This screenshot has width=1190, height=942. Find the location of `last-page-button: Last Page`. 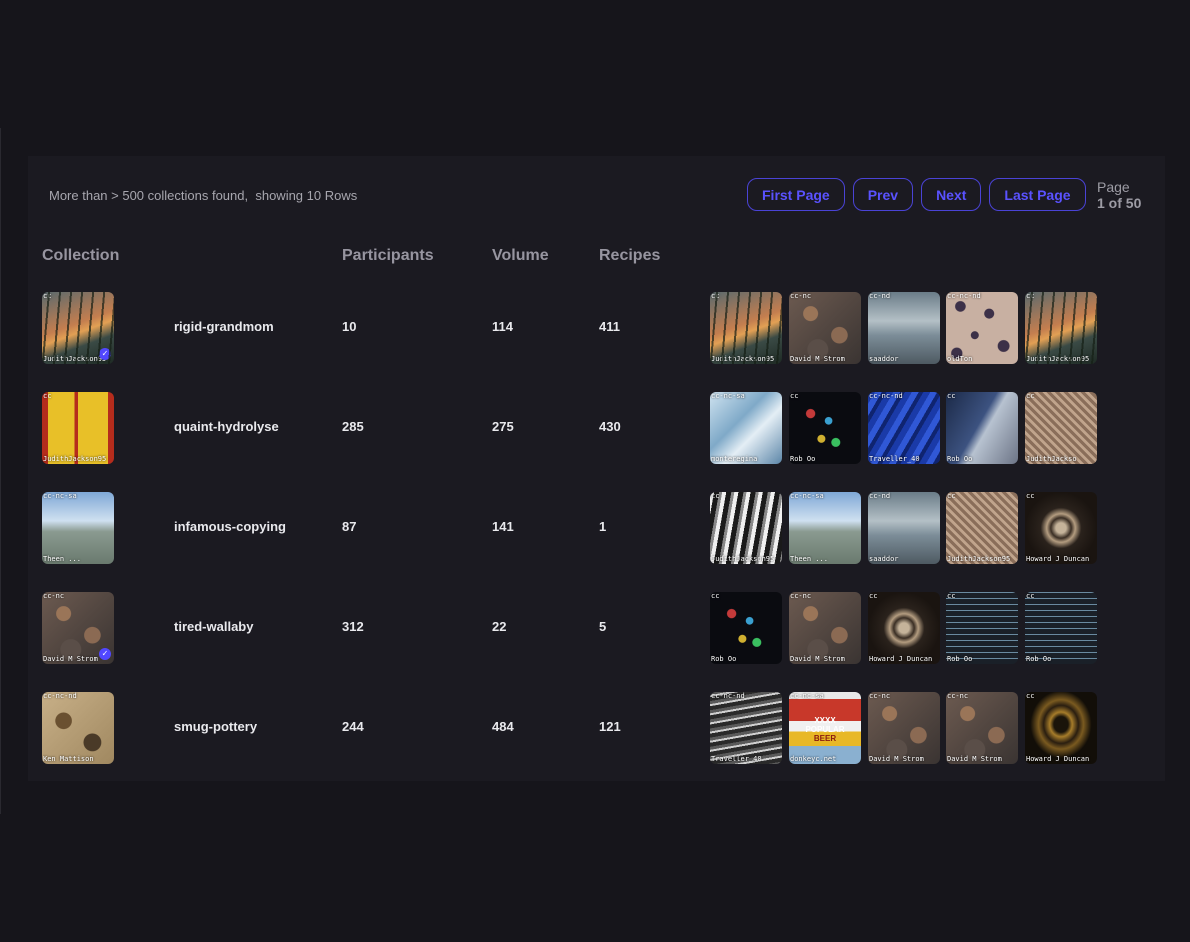

last-page-button: Last Page is located at coordinates (1037, 194).